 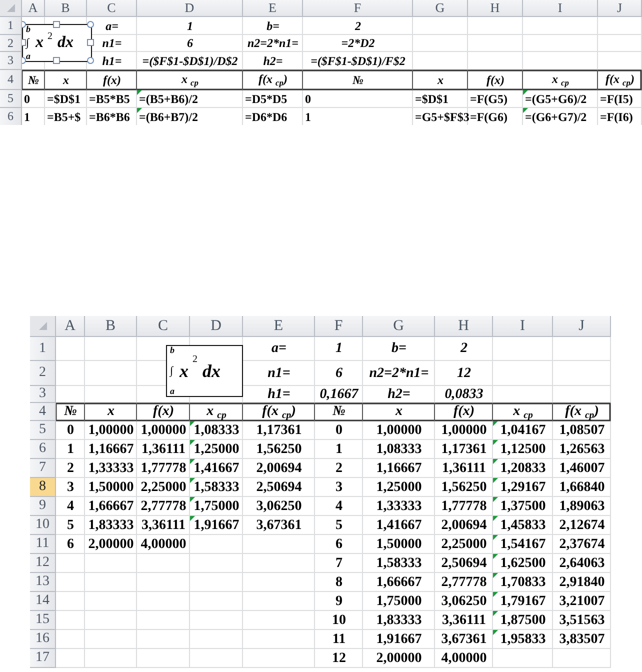 What do you see at coordinates (279, 506) in the screenshot?
I see `table-cell: 3,06250` at bounding box center [279, 506].